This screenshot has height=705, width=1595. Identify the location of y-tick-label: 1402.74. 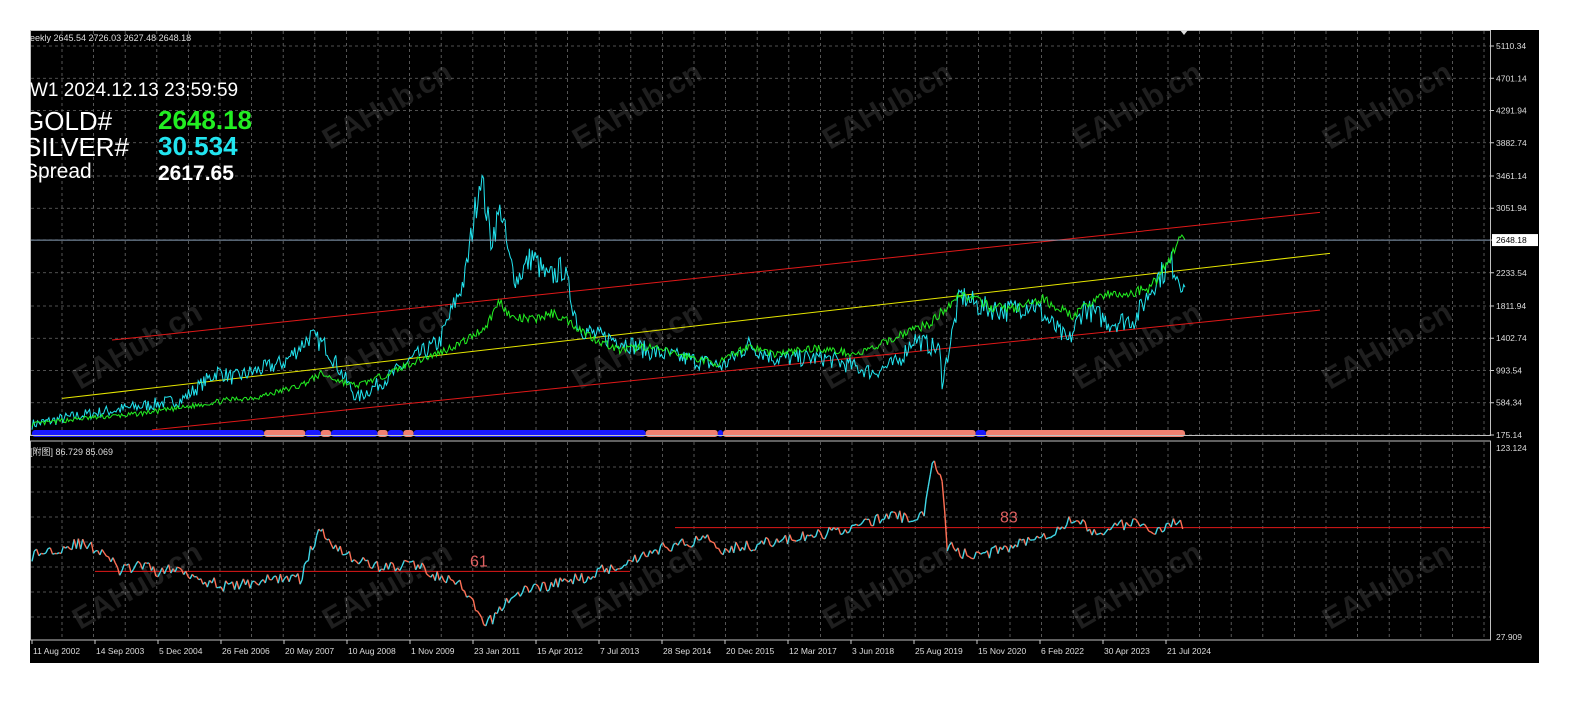
(1511, 338).